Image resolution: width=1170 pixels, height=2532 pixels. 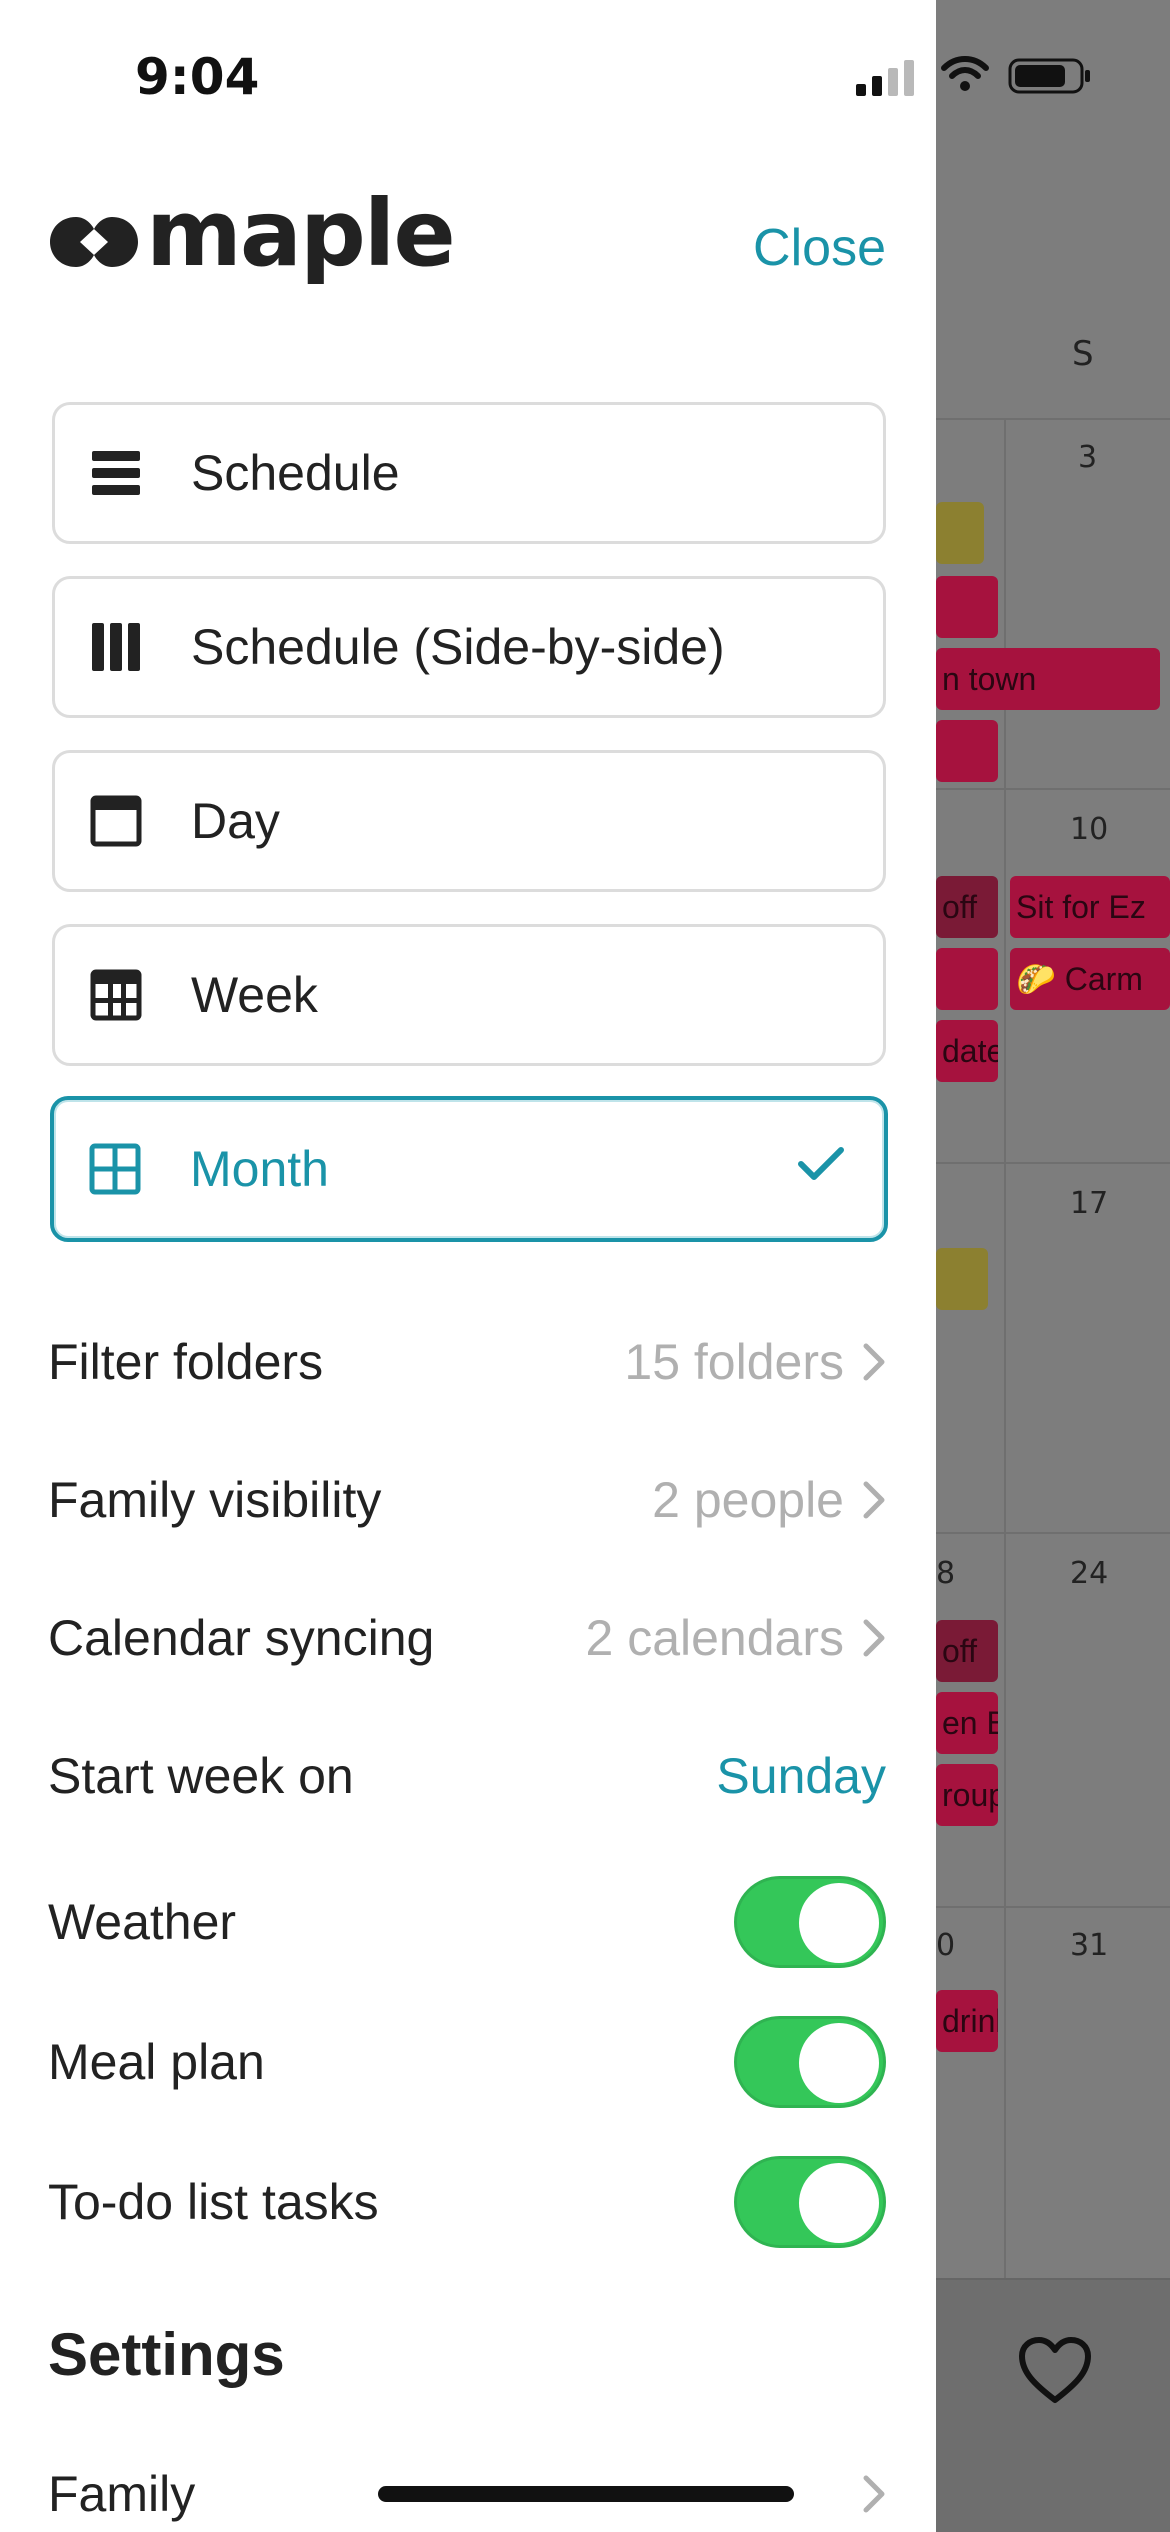 I want to click on checkmark-icon, so click(x=821, y=1163).